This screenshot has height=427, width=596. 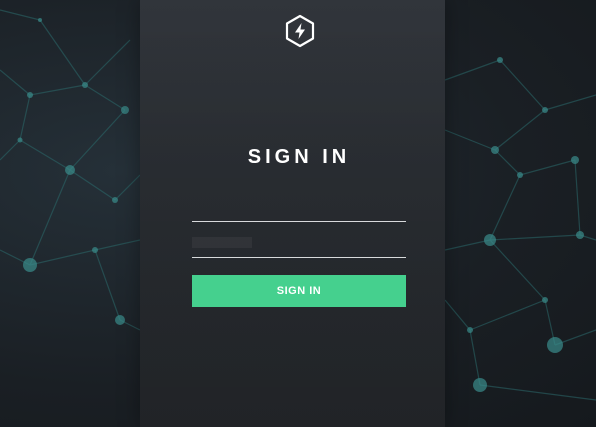 I want to click on password-field, so click(x=299, y=245).